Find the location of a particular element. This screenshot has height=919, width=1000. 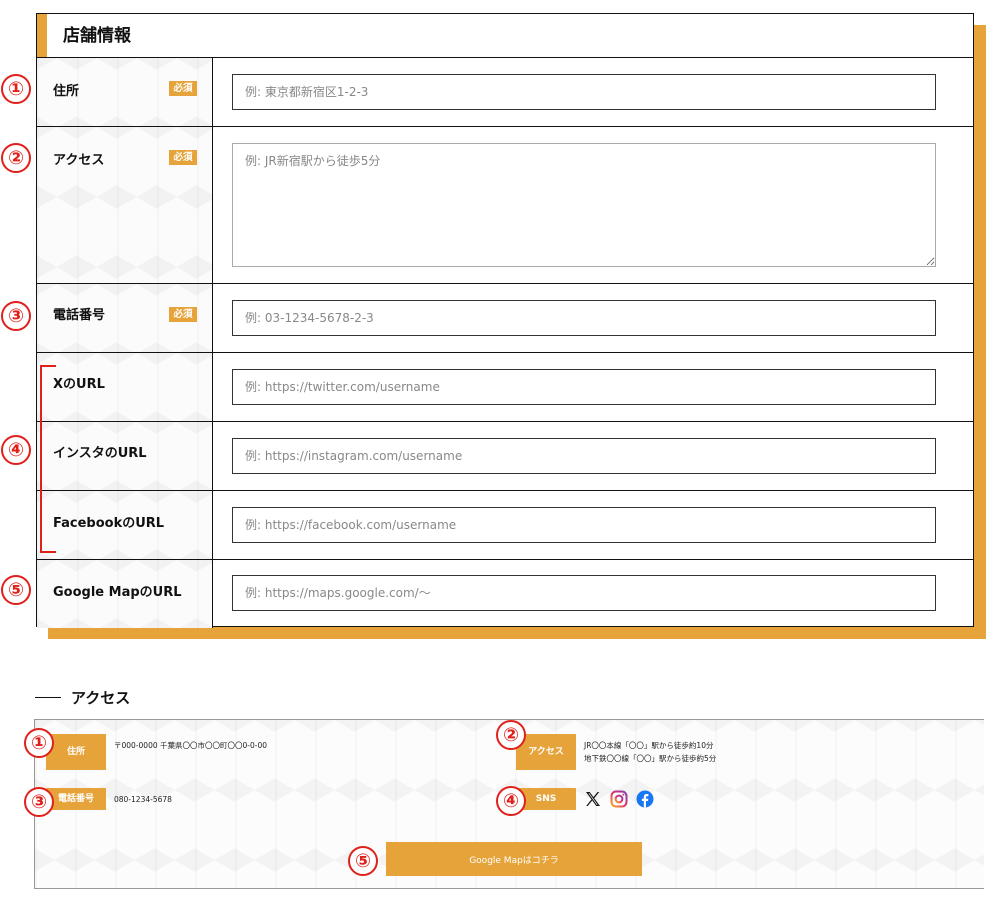

field-label: FacebookのURL is located at coordinates (109, 523).